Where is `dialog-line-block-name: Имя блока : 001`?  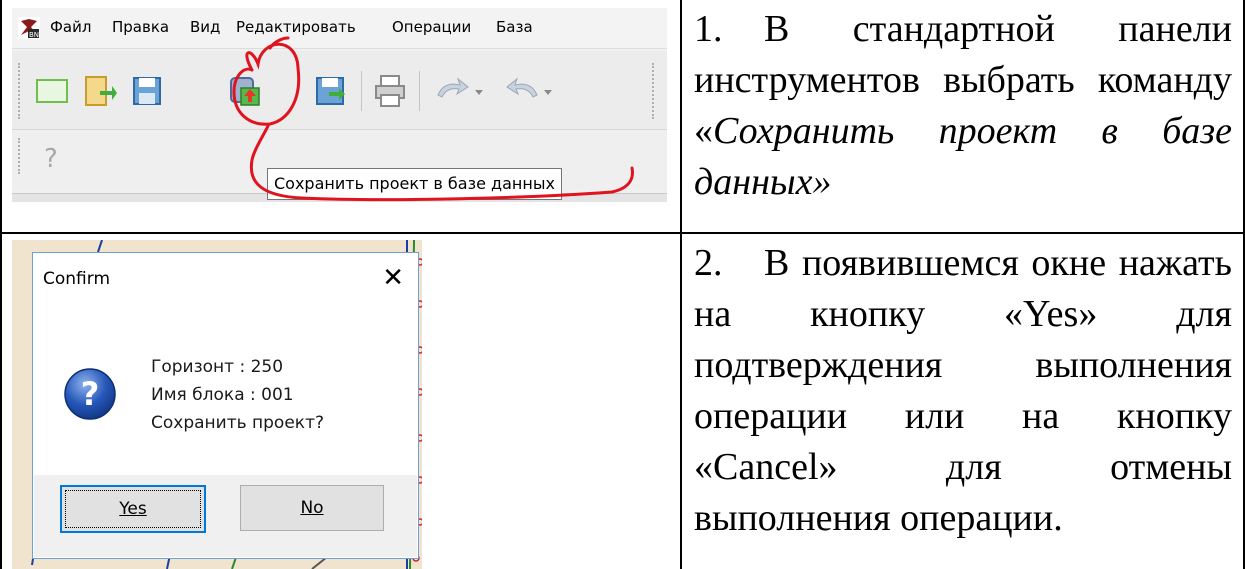 dialog-line-block-name: Имя блока : 001 is located at coordinates (222, 395).